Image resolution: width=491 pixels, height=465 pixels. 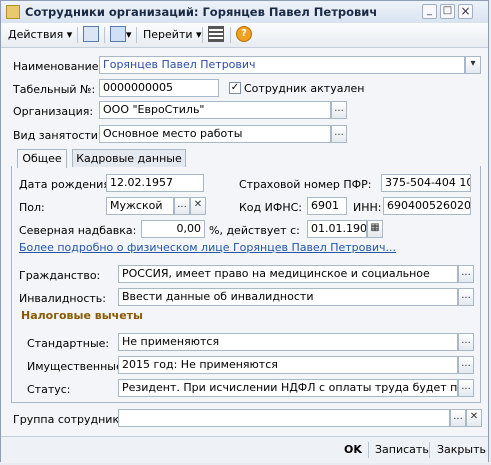 What do you see at coordinates (32, 207) in the screenshot?
I see `sex-label: Пол:` at bounding box center [32, 207].